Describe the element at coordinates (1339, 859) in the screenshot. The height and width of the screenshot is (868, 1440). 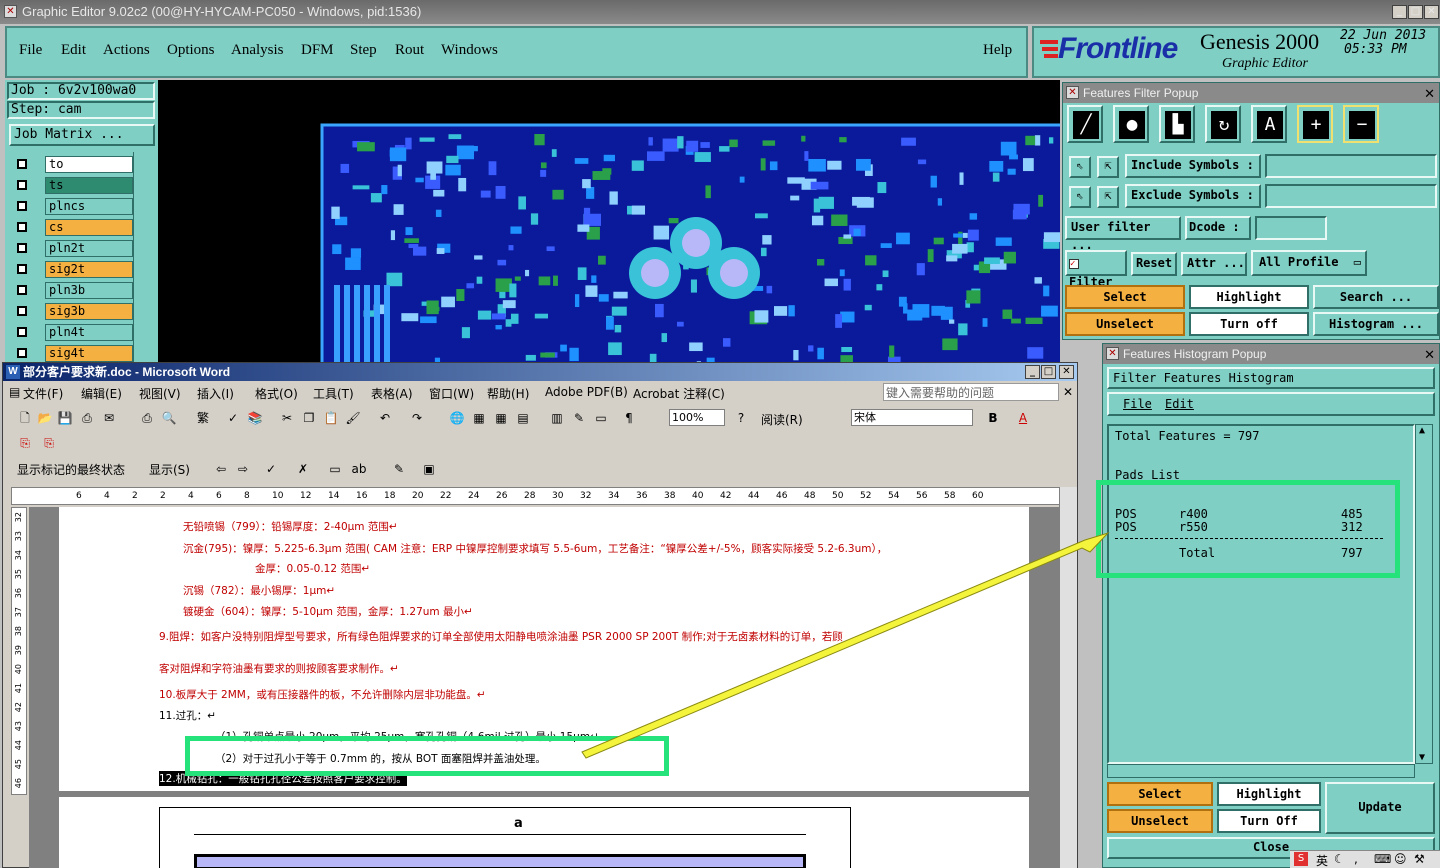
I see `moon-icon: ☾` at that location.